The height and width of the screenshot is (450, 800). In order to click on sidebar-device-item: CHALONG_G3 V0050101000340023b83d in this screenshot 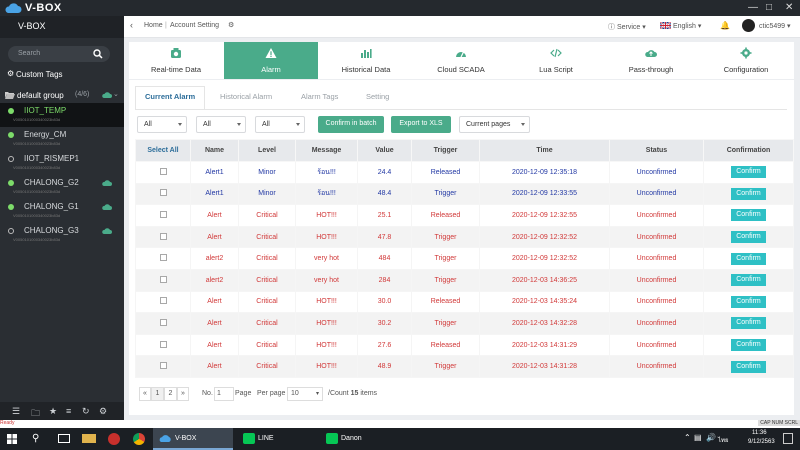, I will do `click(62, 235)`.